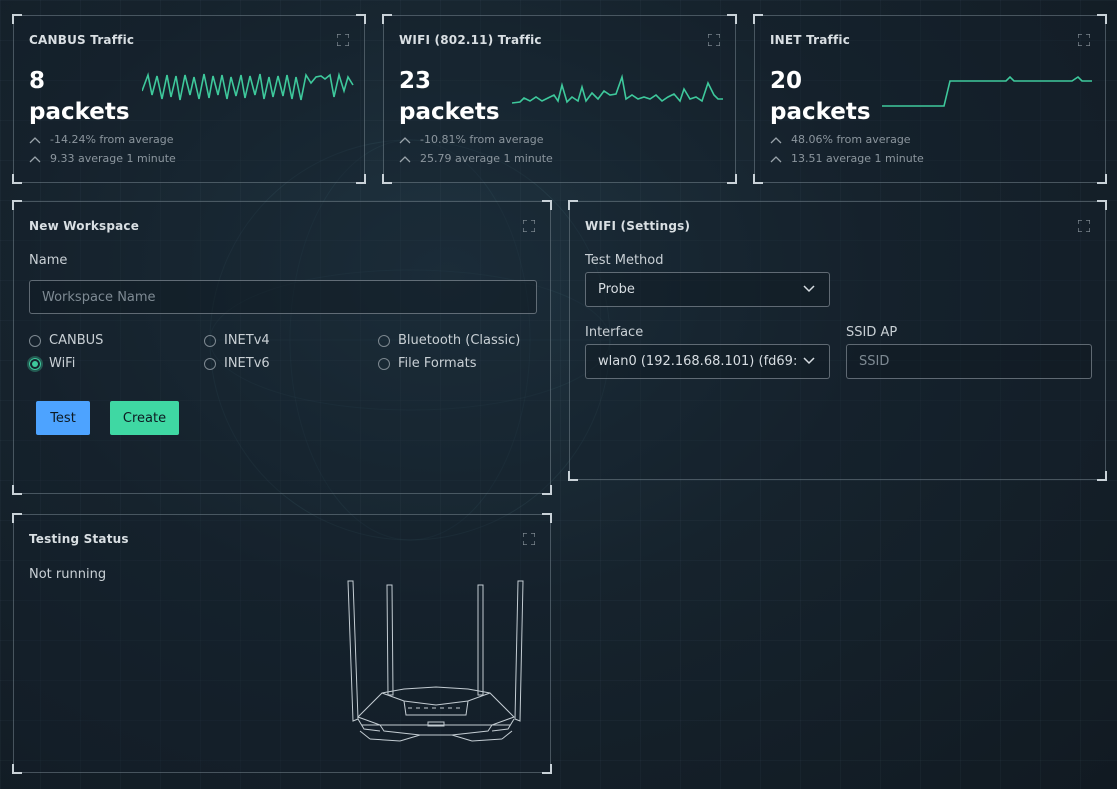 The image size is (1117, 789). What do you see at coordinates (66, 340) in the screenshot?
I see `radio-canbus: CANBUS` at bounding box center [66, 340].